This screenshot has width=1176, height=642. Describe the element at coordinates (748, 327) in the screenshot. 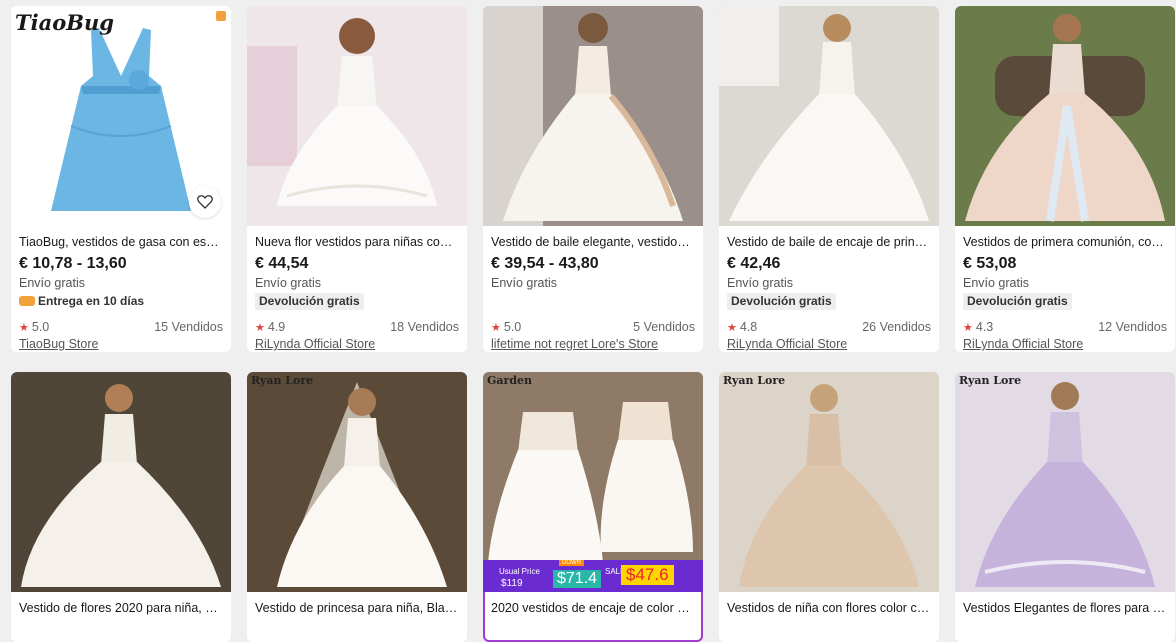

I see `rating: 4.8` at that location.